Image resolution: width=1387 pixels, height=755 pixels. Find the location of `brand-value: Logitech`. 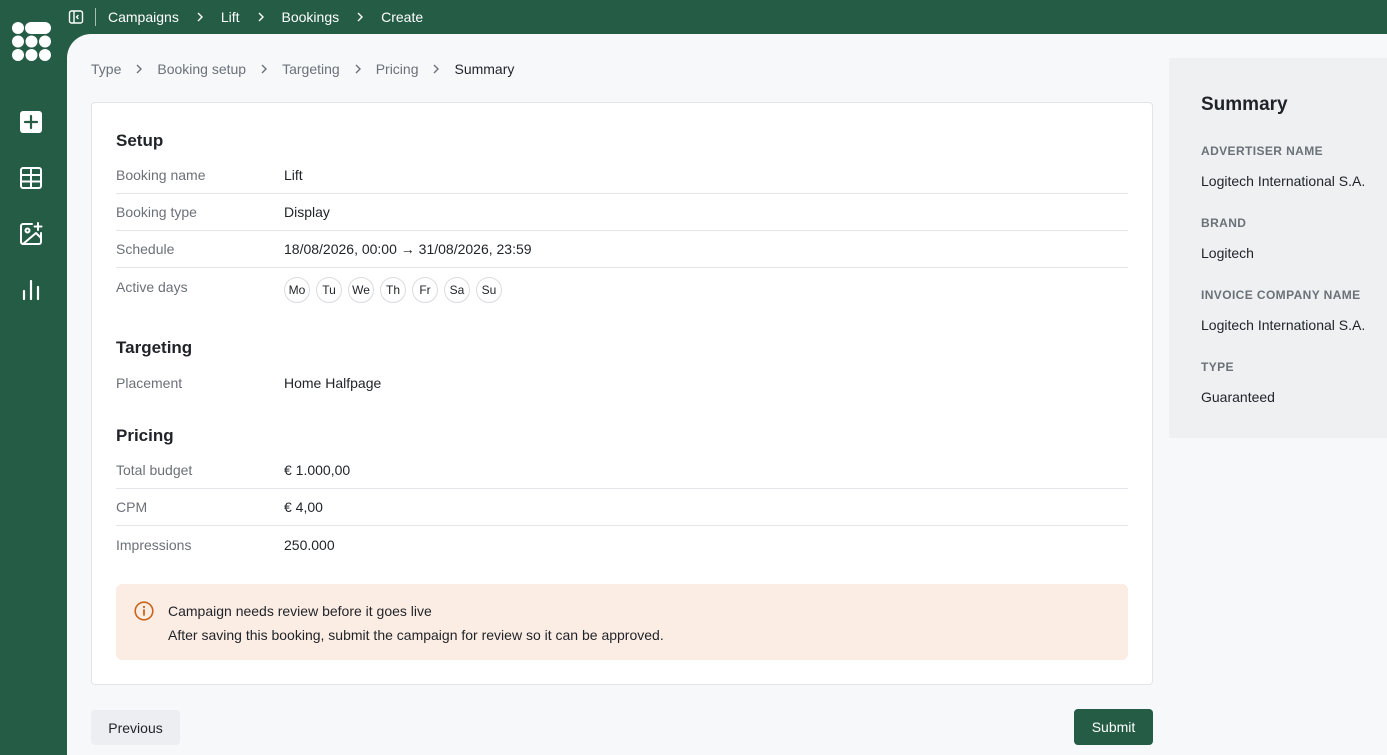

brand-value: Logitech is located at coordinates (1227, 253).